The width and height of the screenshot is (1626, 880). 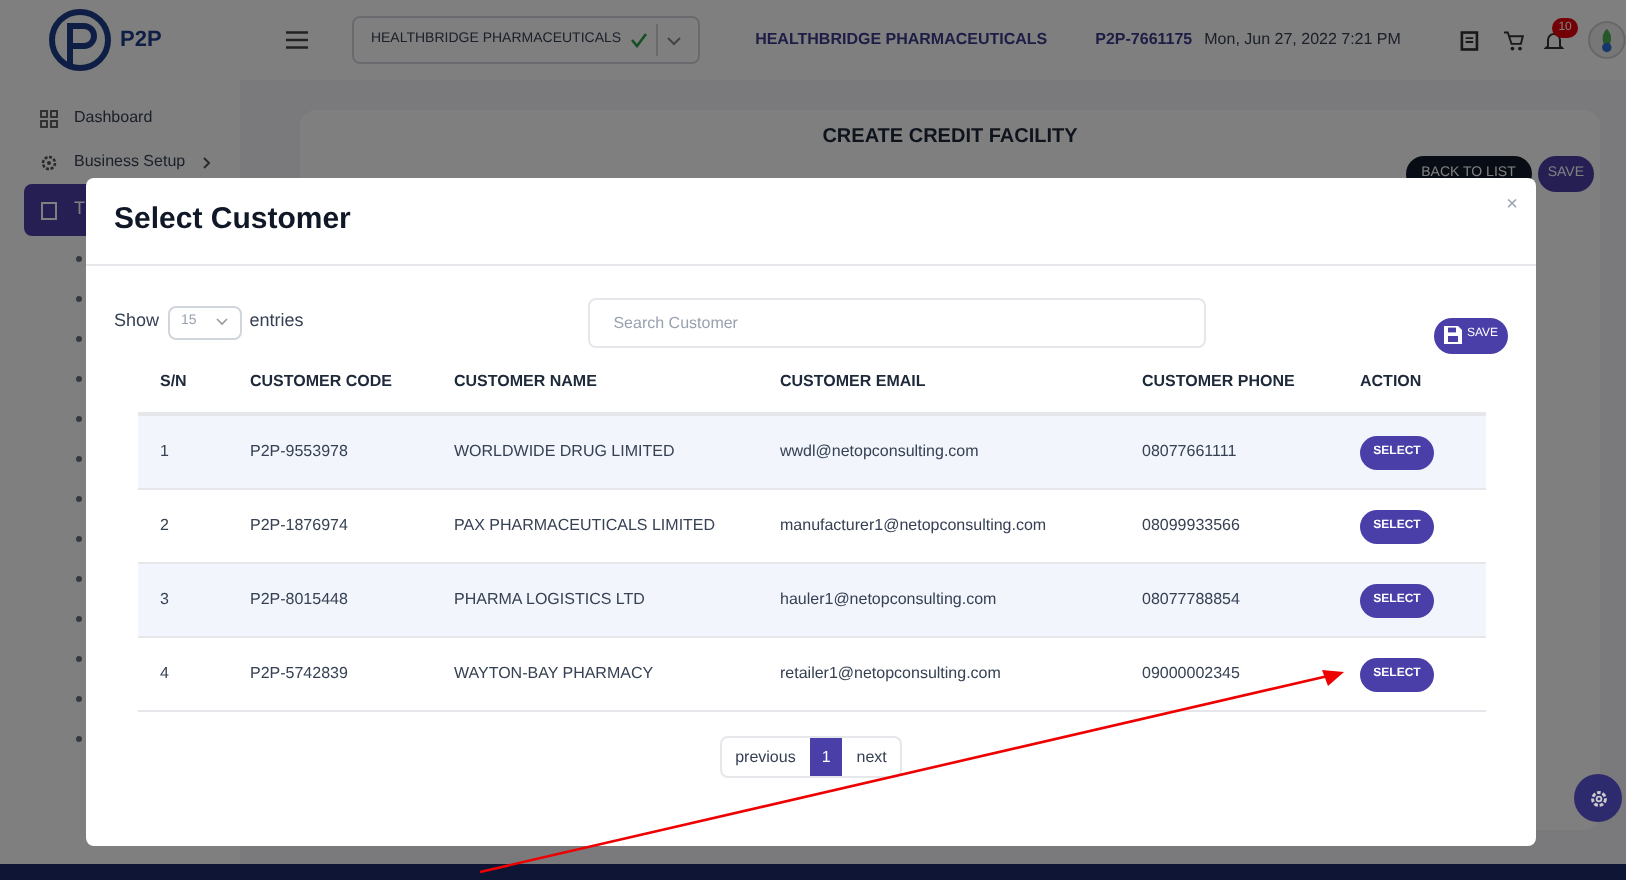 I want to click on table-cell-text: WORLDWIDE DRUG LIMITED, so click(x=565, y=452).